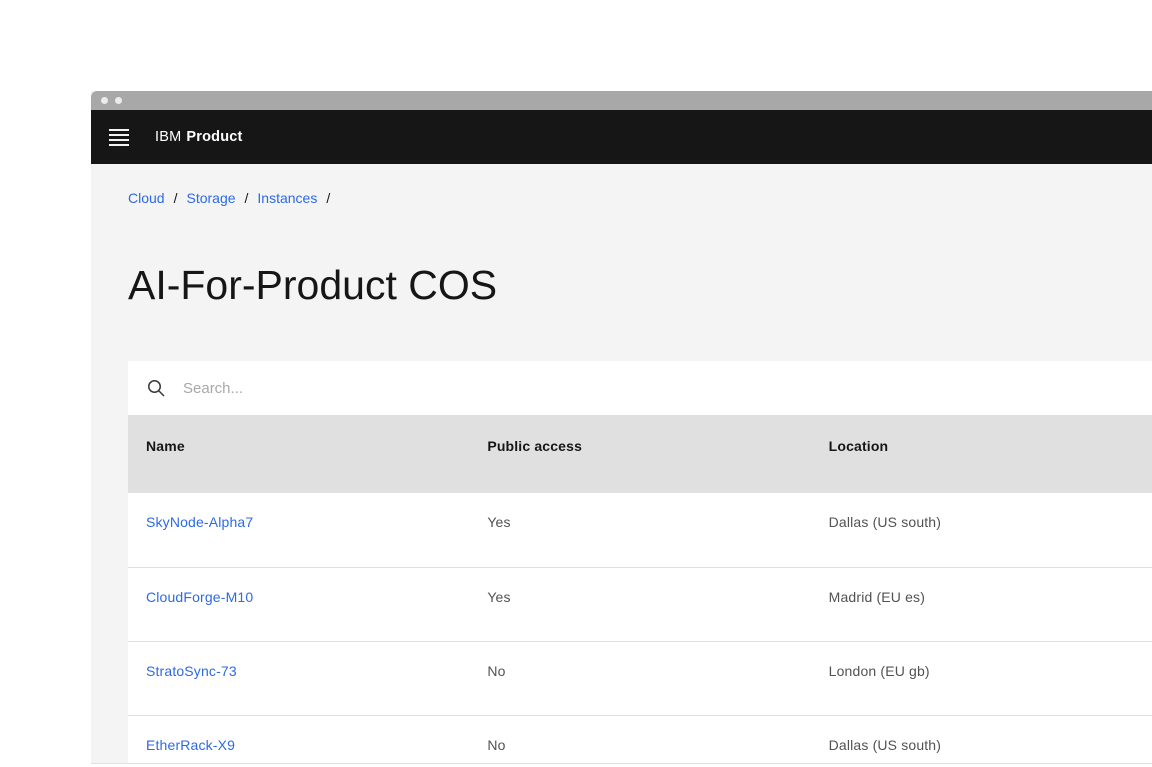 The width and height of the screenshot is (1152, 767). I want to click on table-header-row: Name Public access Location, so click(640, 454).